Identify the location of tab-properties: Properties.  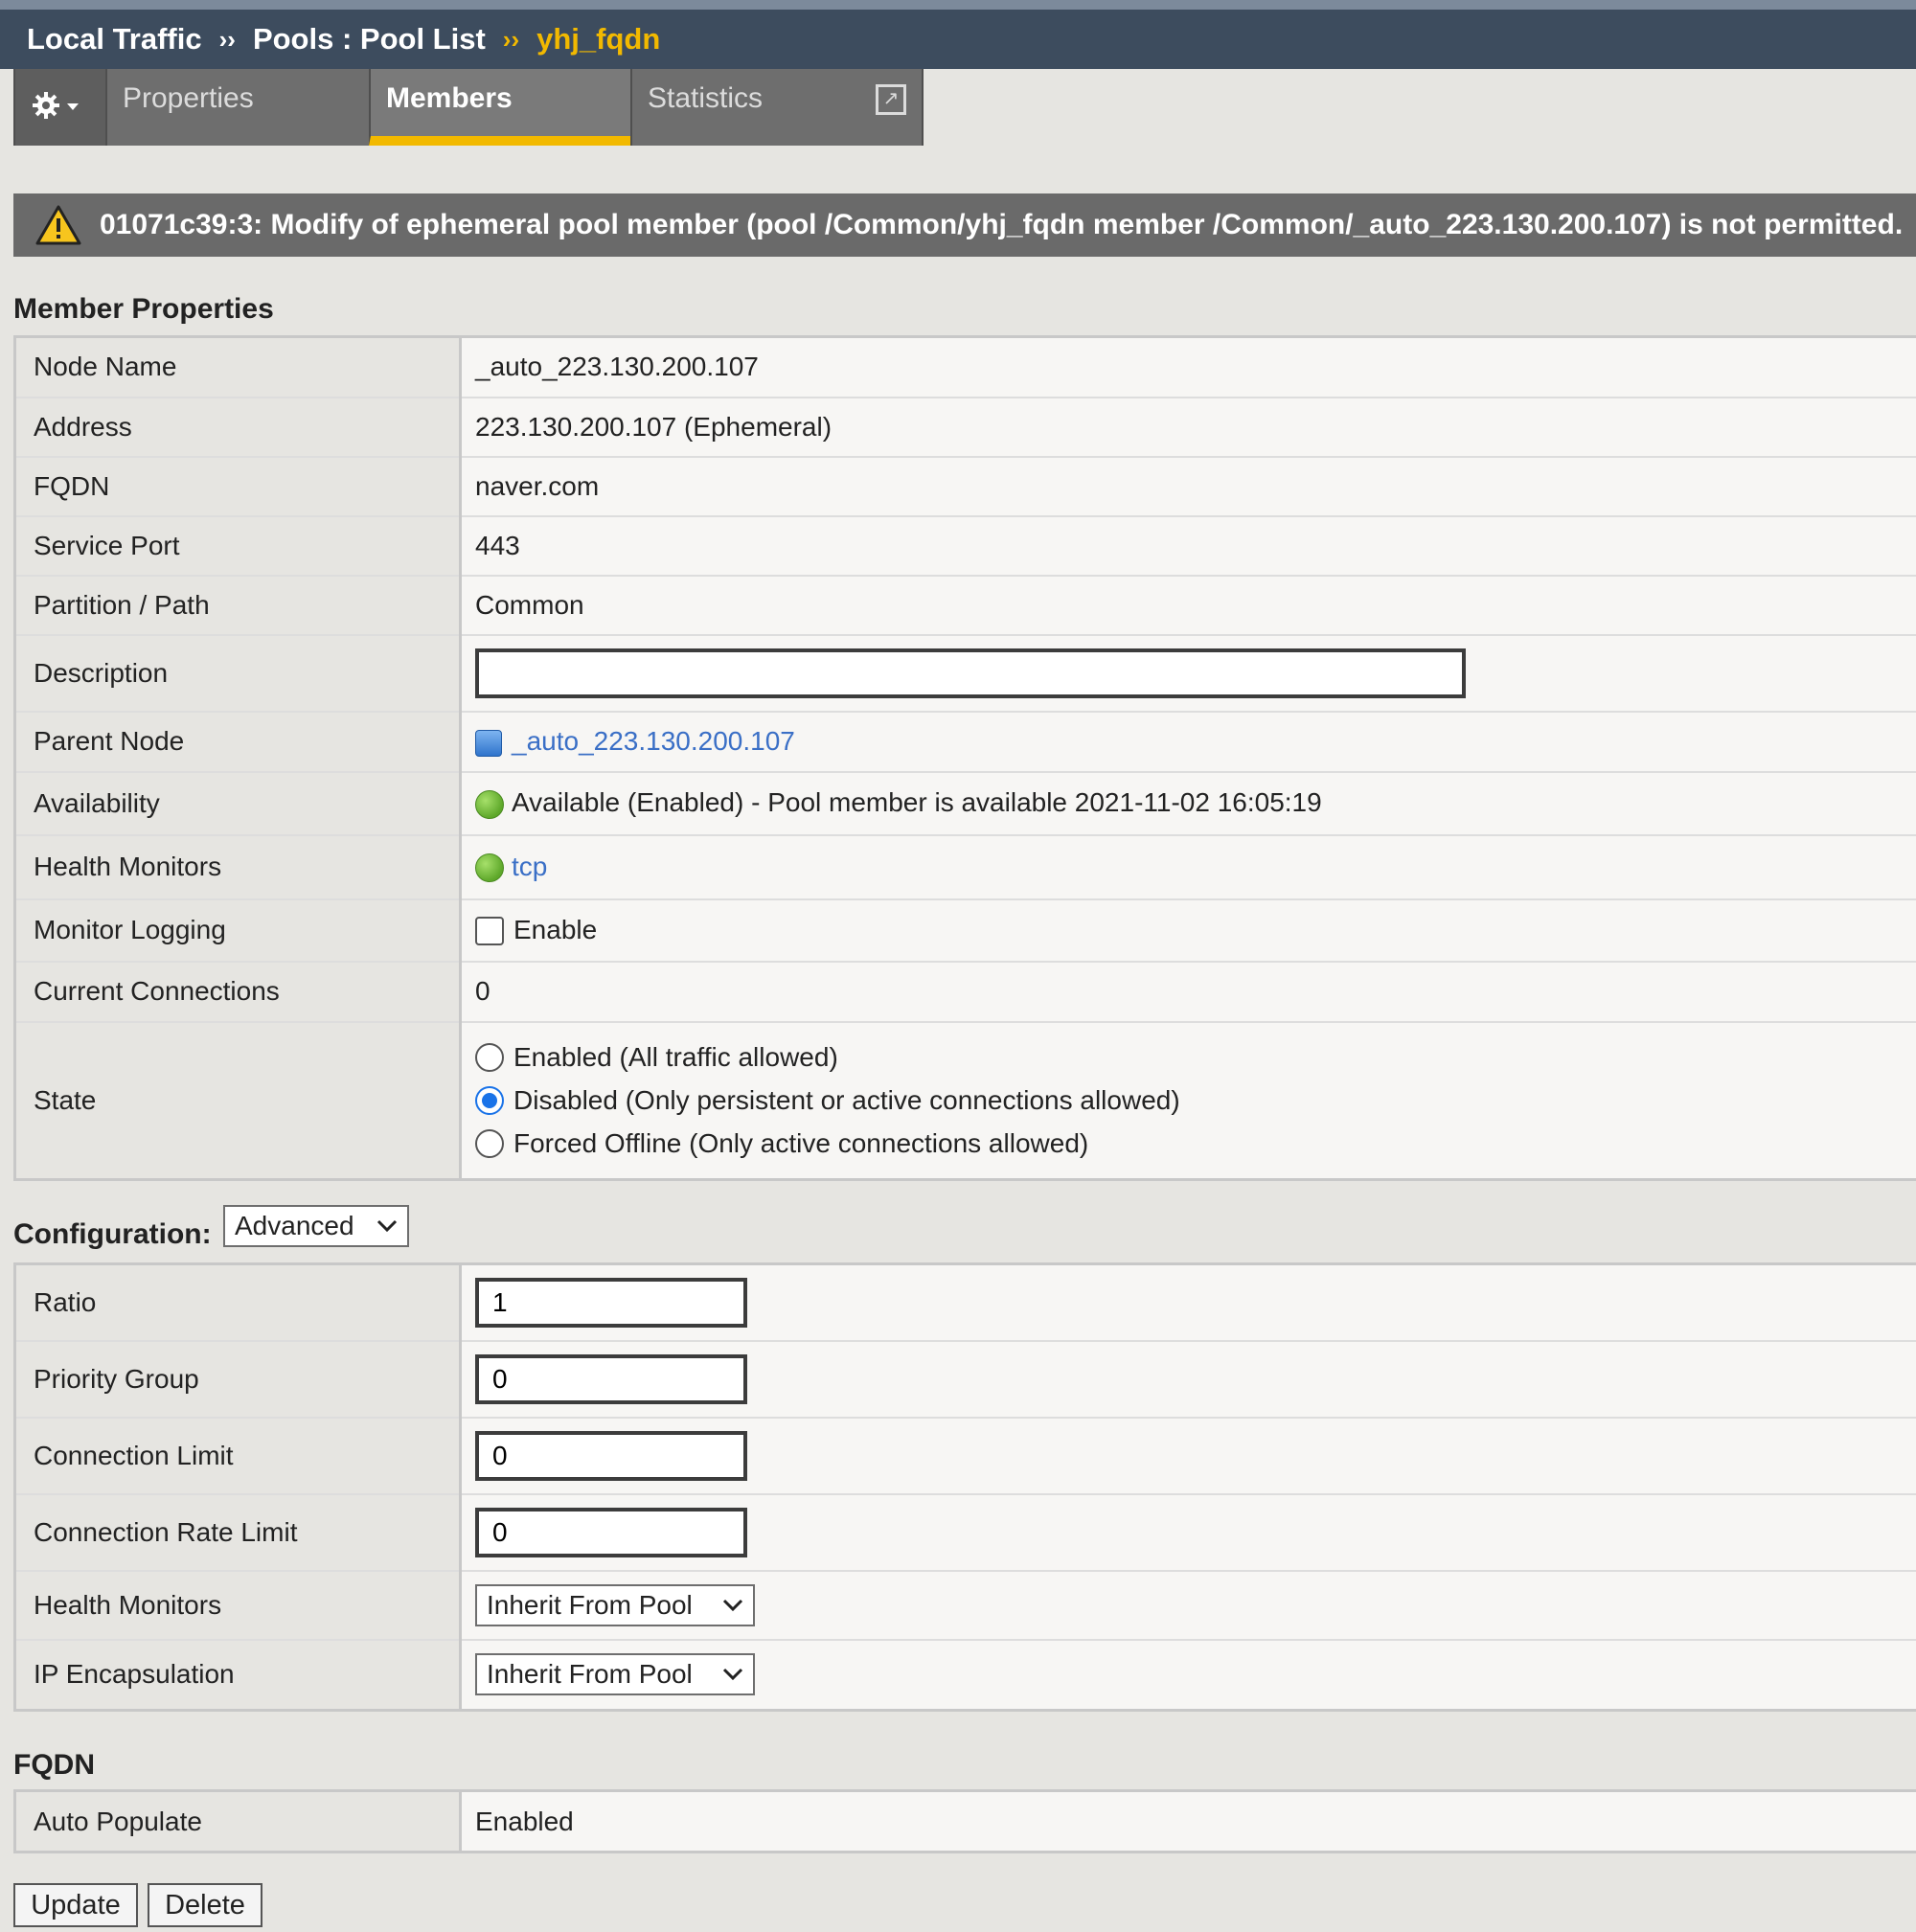
(237, 107).